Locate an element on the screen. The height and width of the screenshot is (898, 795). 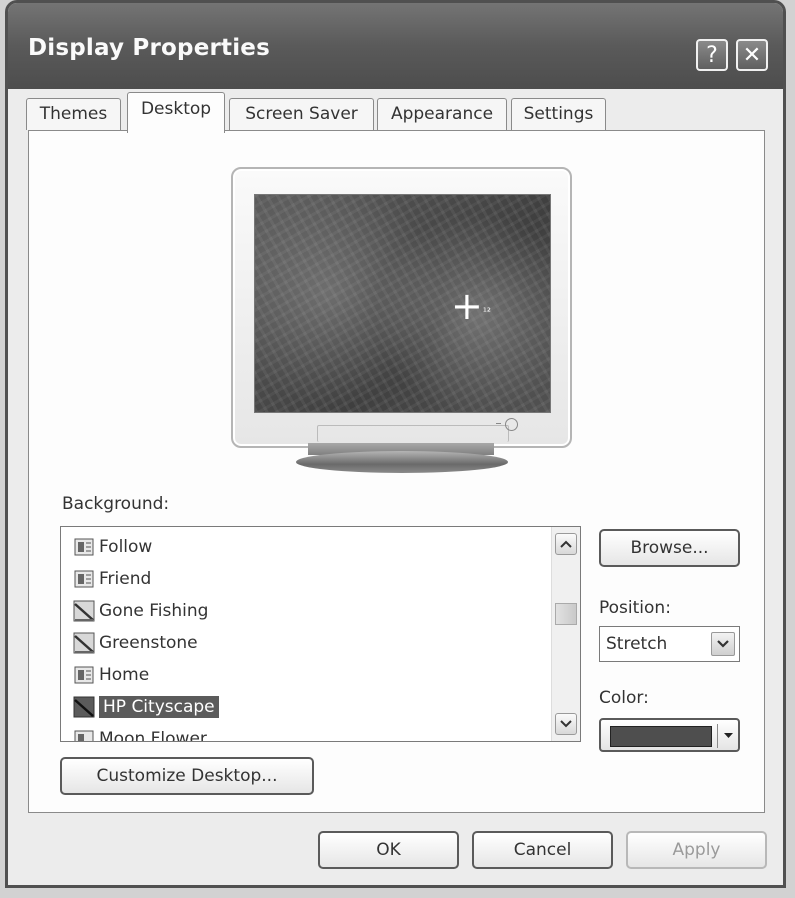
tab-screen-saver: Screen Saver is located at coordinates (301, 114).